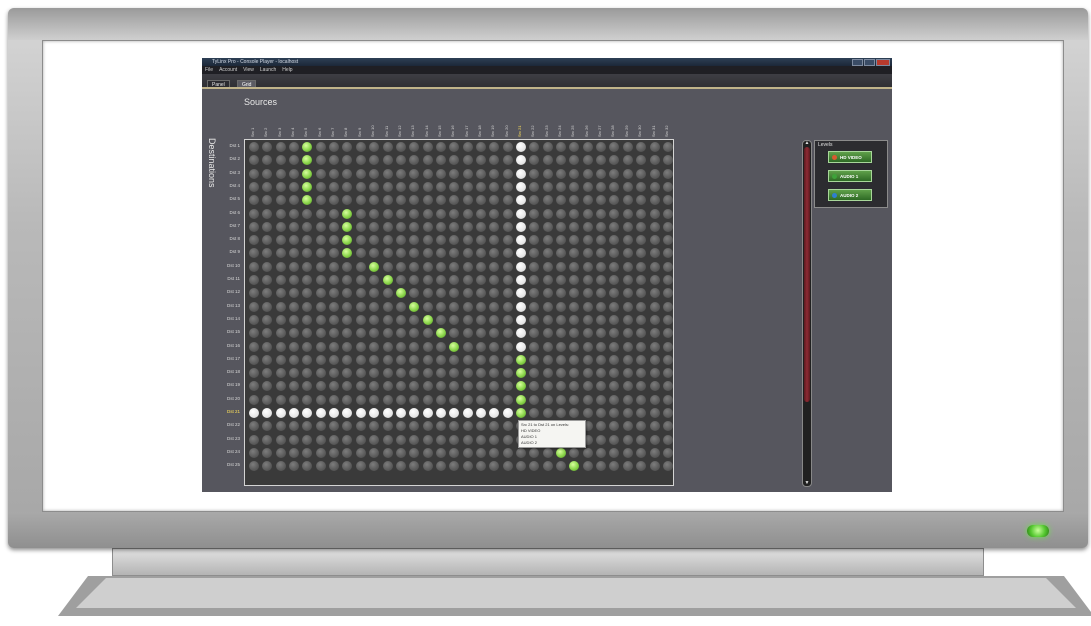 Image resolution: width=1091 pixels, height=626 pixels. I want to click on destination-row-label: Dst 25, so click(222, 464).